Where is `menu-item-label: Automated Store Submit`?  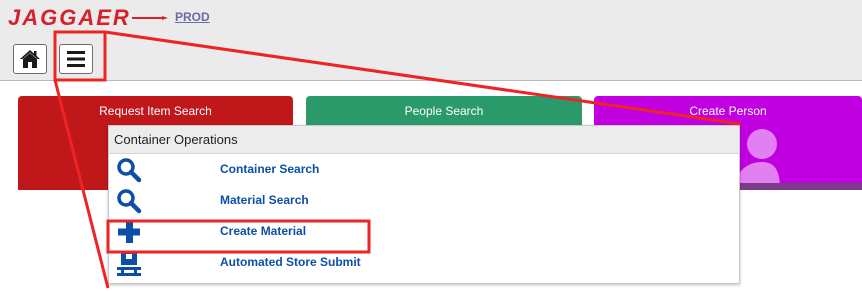 menu-item-label: Automated Store Submit is located at coordinates (290, 262).